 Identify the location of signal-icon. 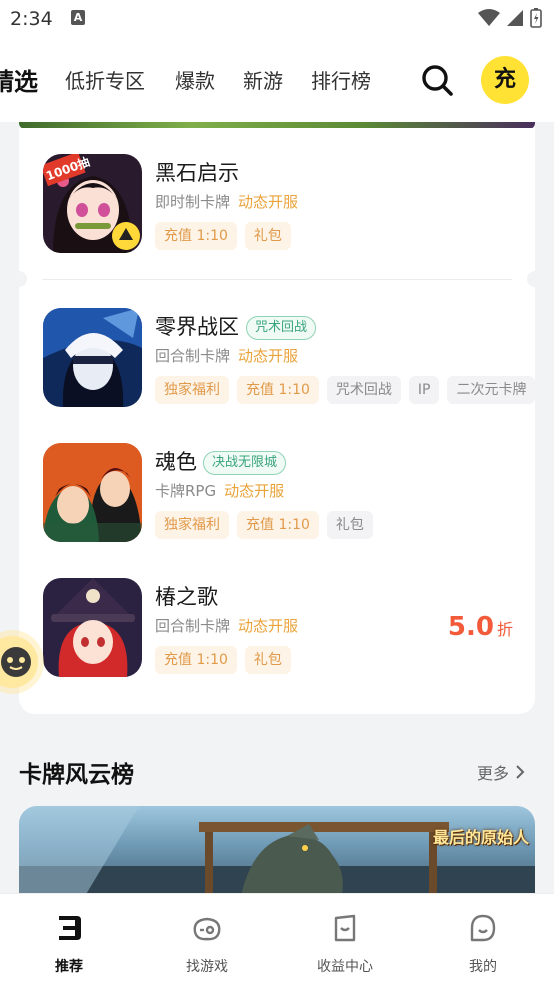
(515, 18).